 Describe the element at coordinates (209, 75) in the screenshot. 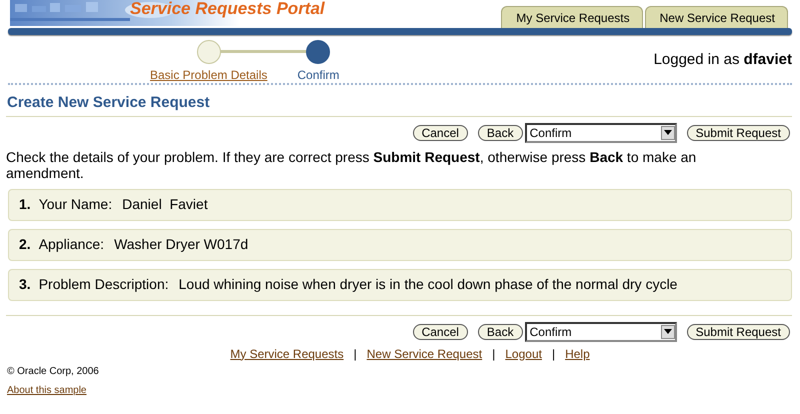

I see `train-step-link: Basic Problem Details` at that location.